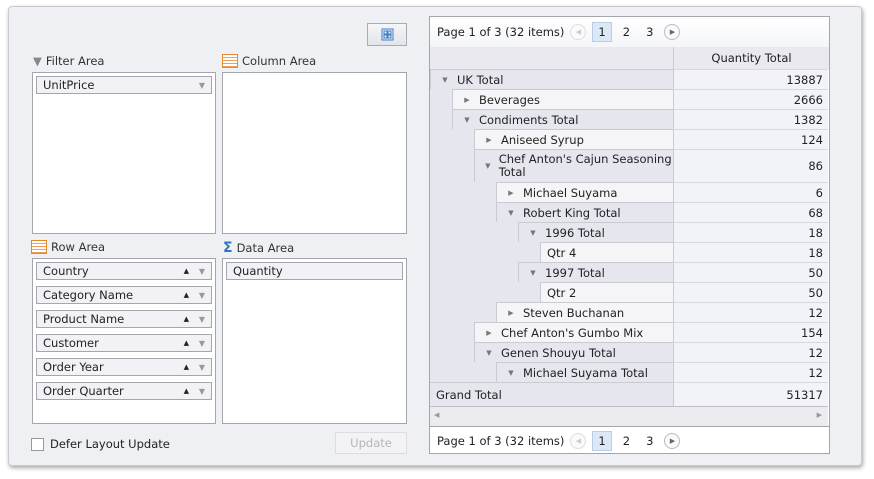 Image resolution: width=874 pixels, height=479 pixels. I want to click on row-value: 124, so click(750, 139).